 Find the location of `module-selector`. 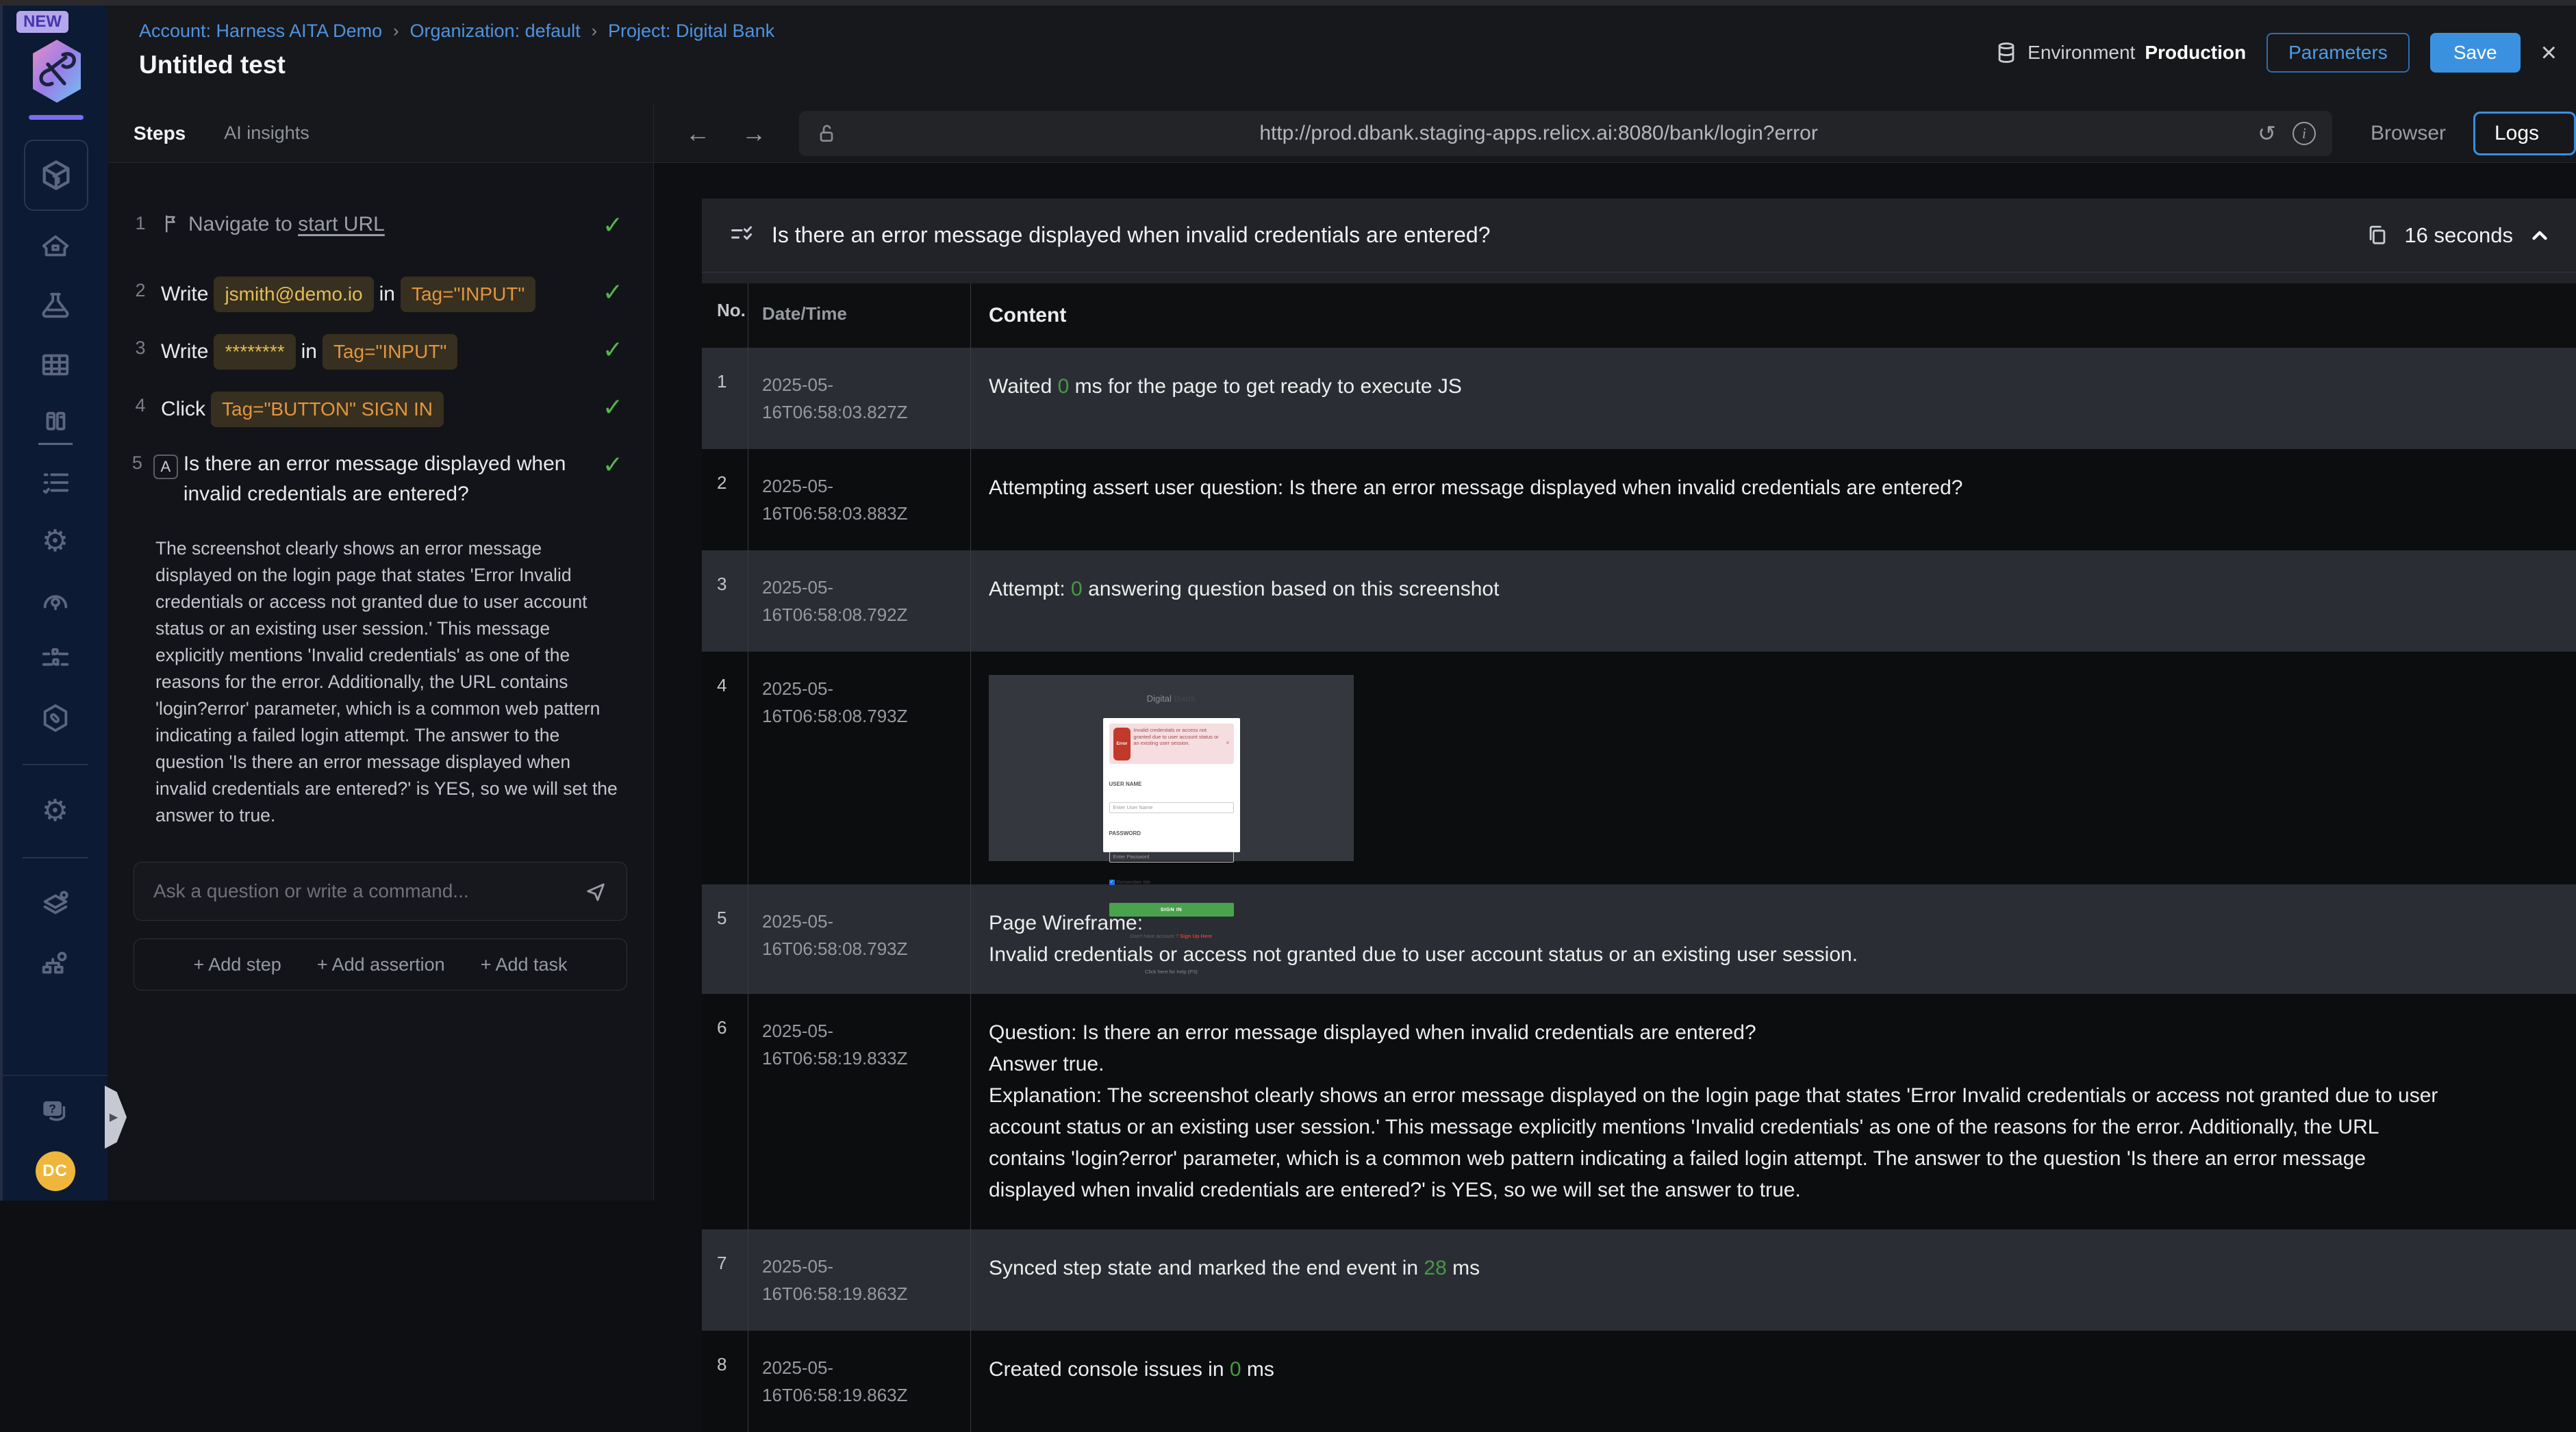

module-selector is located at coordinates (56, 175).